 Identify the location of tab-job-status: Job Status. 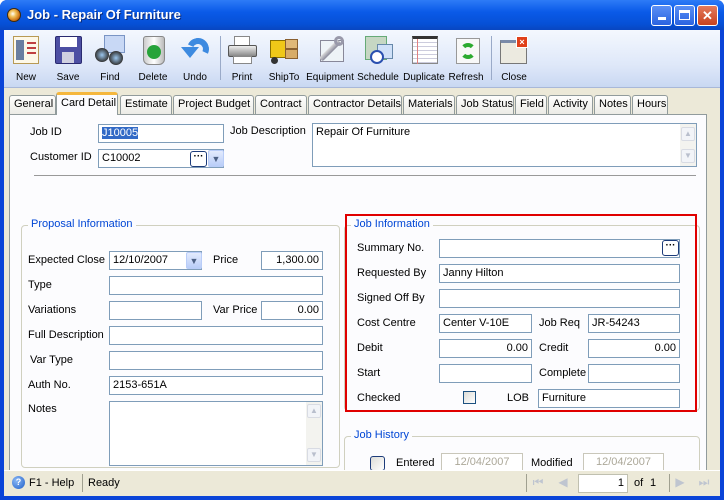
(485, 104).